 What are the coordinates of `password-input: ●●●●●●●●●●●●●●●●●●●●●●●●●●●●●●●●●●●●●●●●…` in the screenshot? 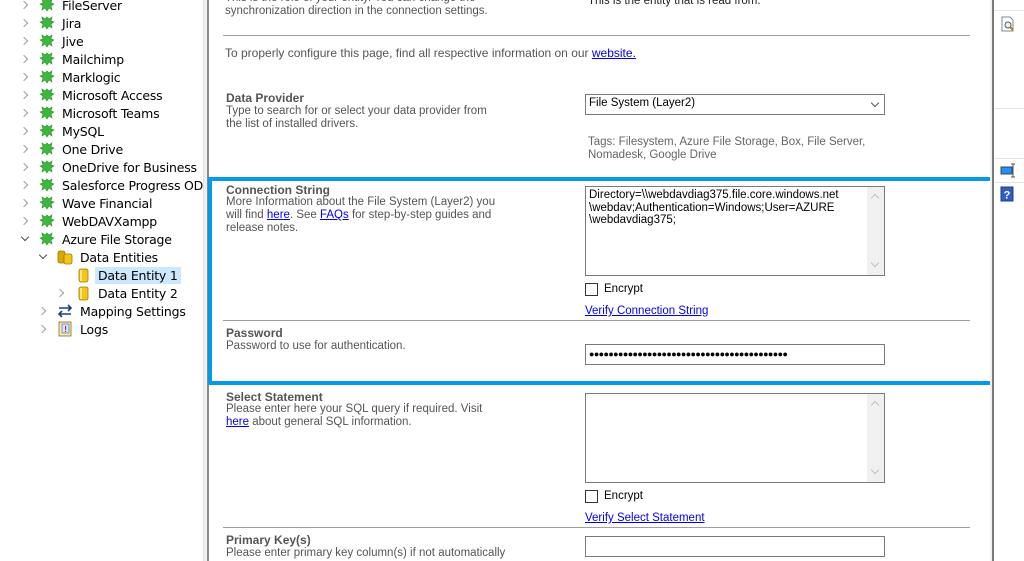 It's located at (735, 354).